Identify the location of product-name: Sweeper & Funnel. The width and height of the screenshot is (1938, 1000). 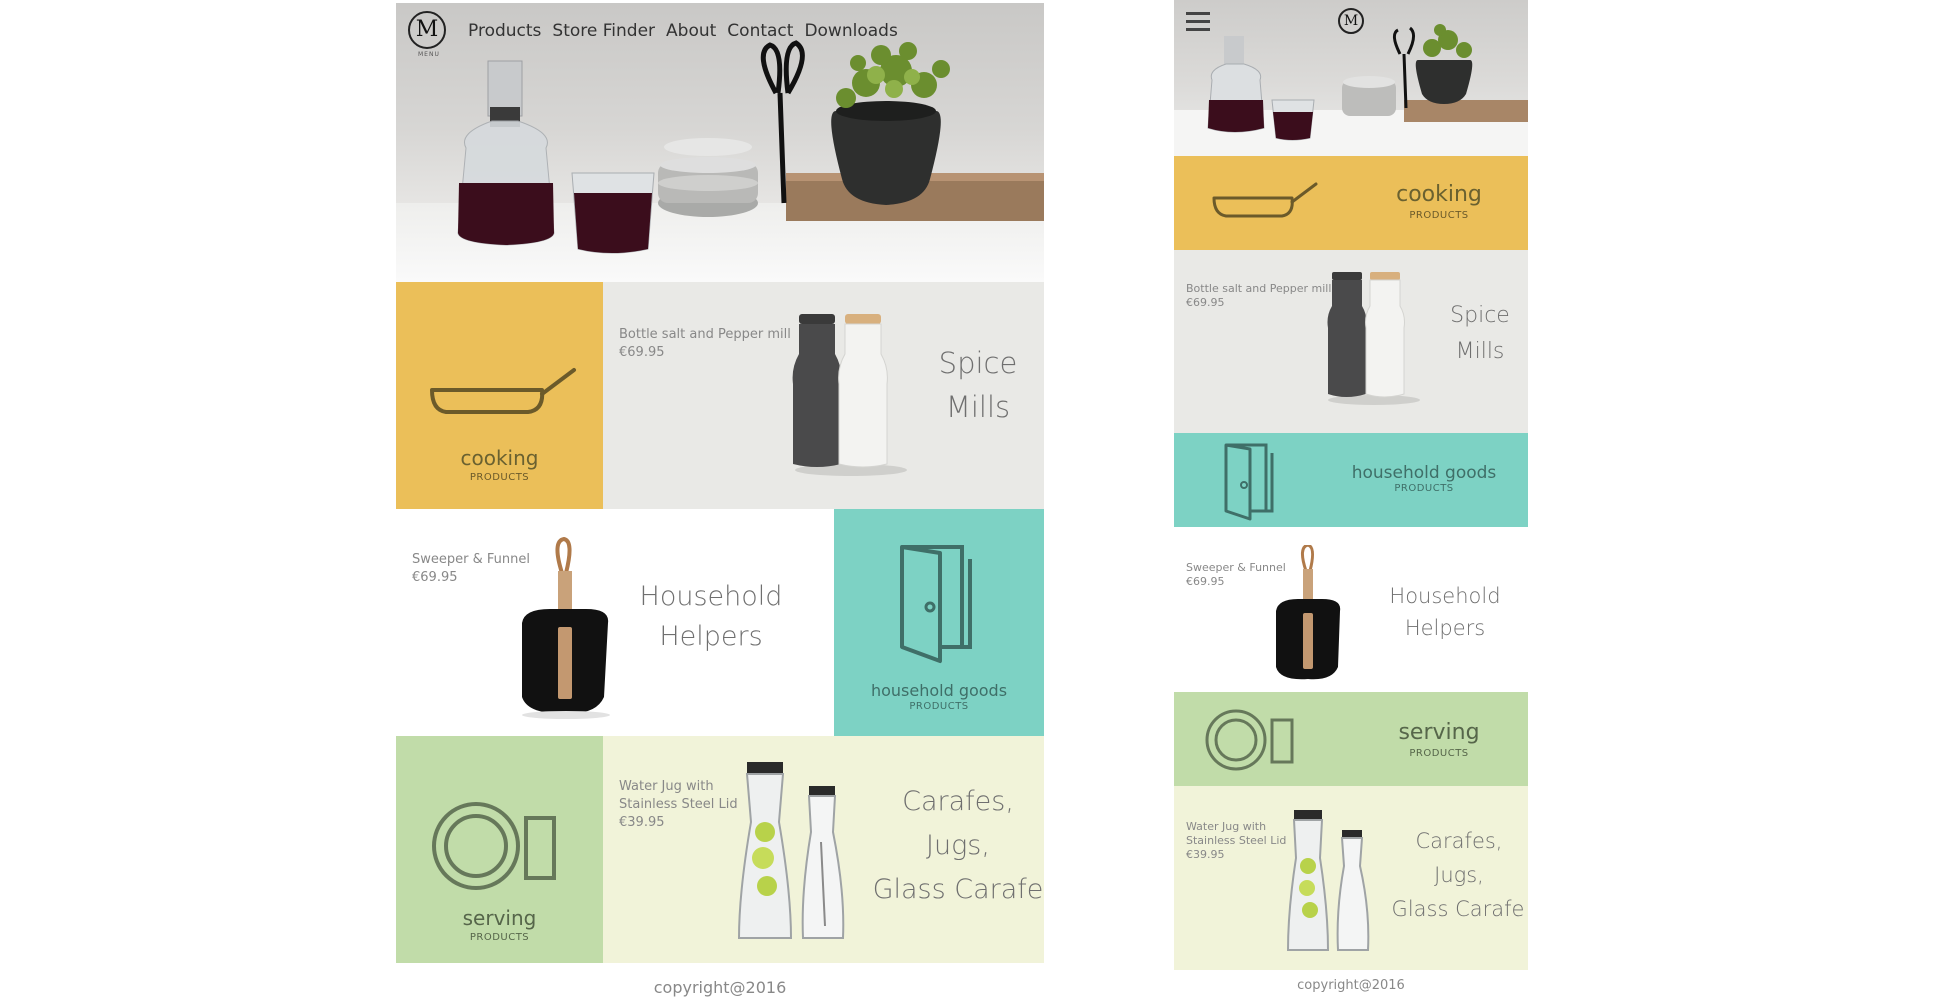
(471, 559).